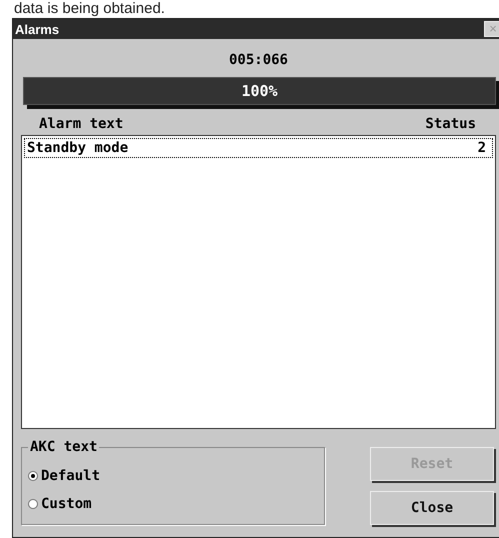  Describe the element at coordinates (432, 508) in the screenshot. I see `dialog-button: Close` at that location.